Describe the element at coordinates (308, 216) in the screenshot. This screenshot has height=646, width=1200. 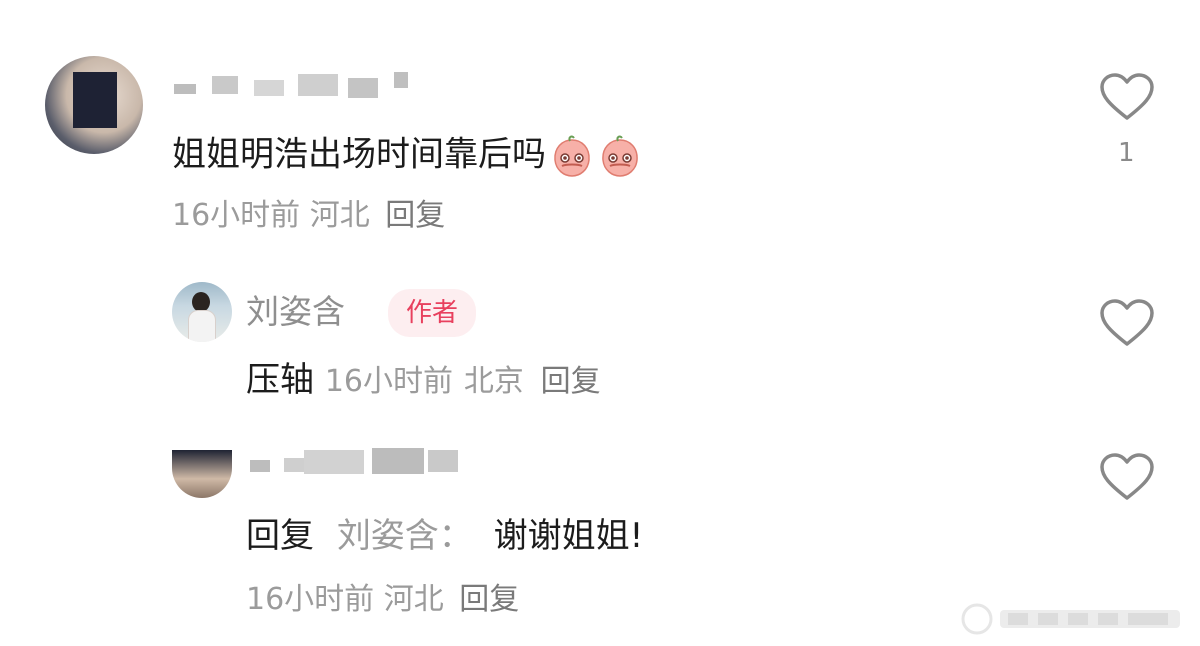
I see `comment-meta: 16小时前 河北 回复` at that location.